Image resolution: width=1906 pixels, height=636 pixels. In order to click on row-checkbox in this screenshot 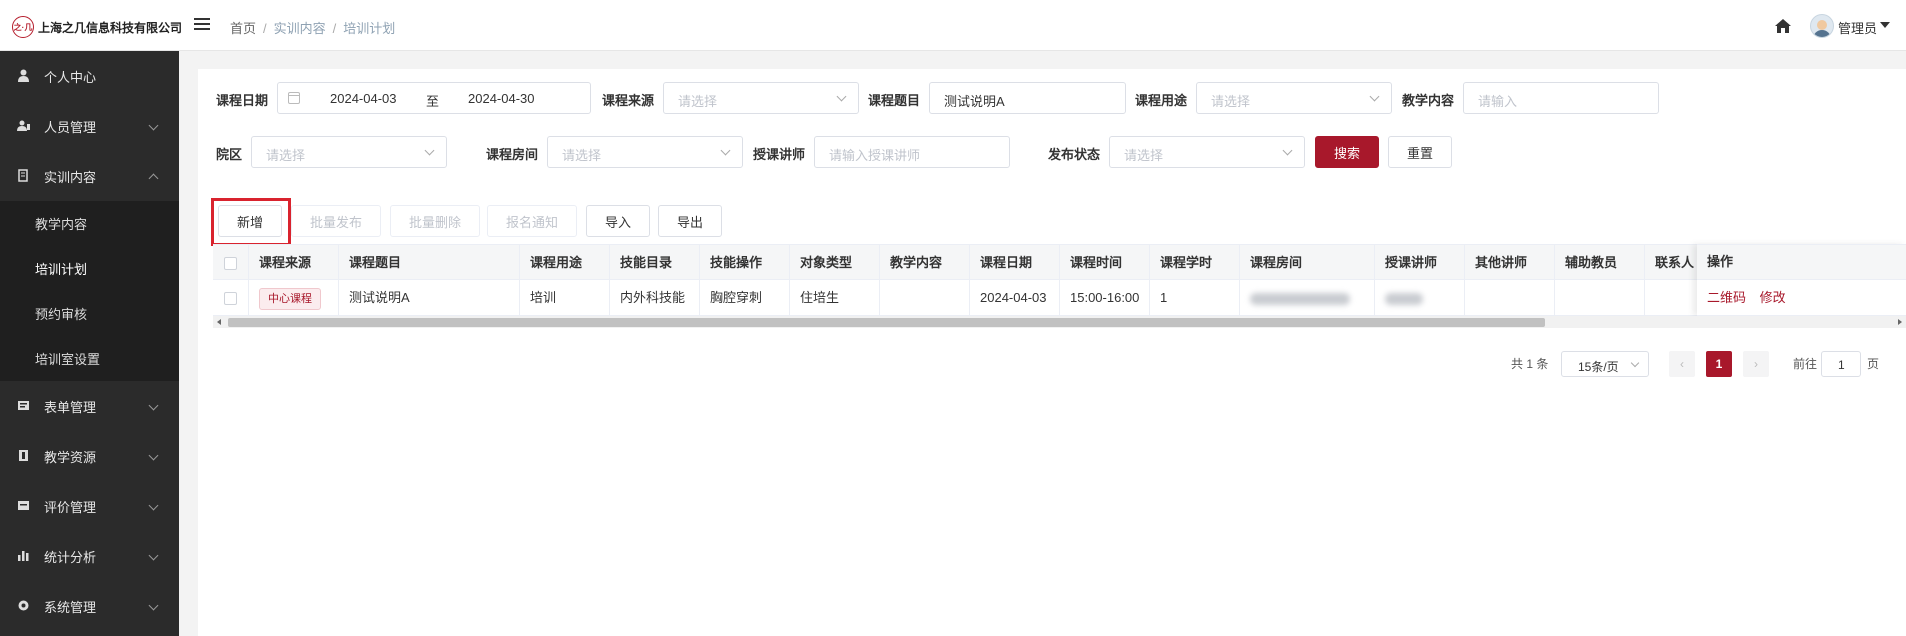, I will do `click(230, 298)`.